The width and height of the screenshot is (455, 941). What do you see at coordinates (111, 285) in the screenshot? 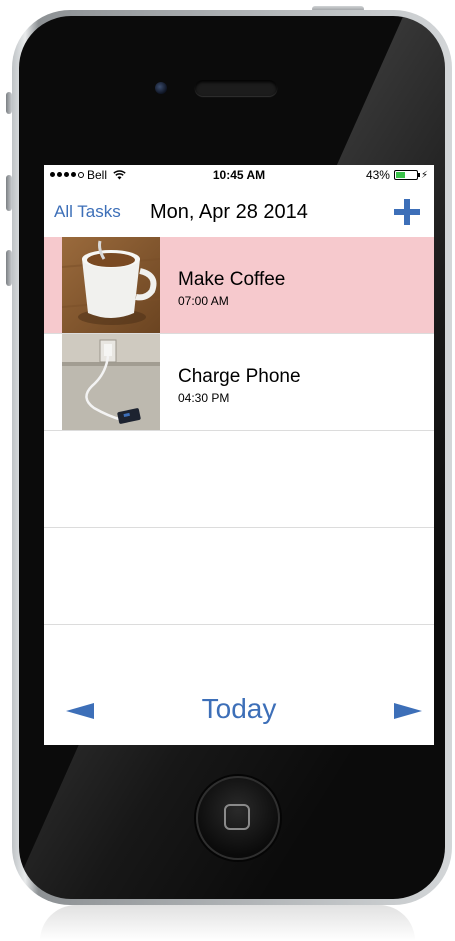
I see `coffee-mug-photo` at bounding box center [111, 285].